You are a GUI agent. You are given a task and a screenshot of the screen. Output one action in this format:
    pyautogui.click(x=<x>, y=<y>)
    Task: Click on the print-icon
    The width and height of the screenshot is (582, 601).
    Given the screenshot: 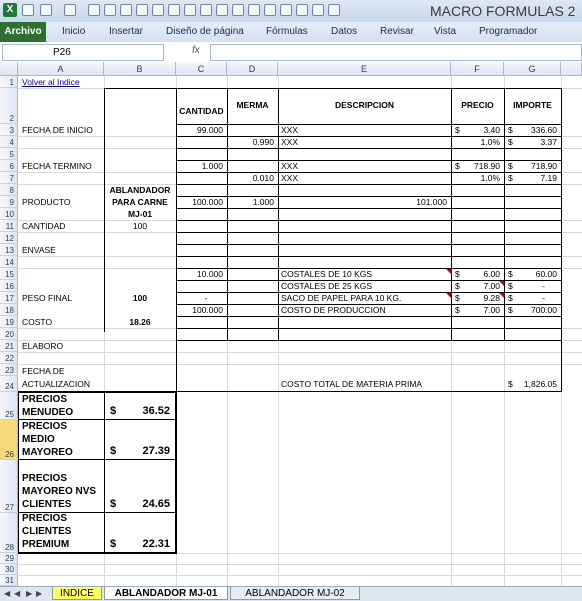 What is the action you would take?
    pyautogui.click(x=110, y=10)
    